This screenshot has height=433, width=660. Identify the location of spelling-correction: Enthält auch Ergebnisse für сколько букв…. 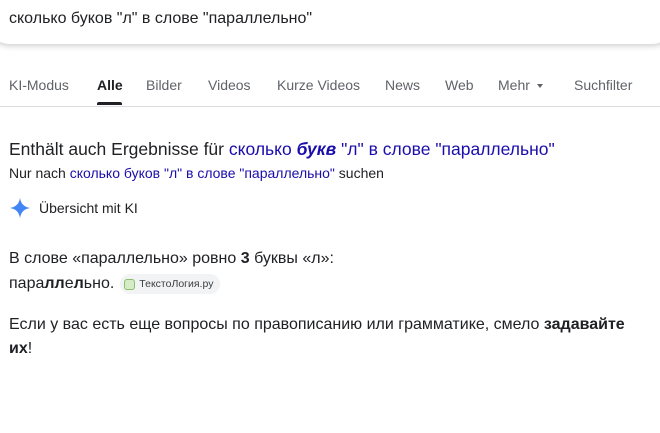
(282, 149).